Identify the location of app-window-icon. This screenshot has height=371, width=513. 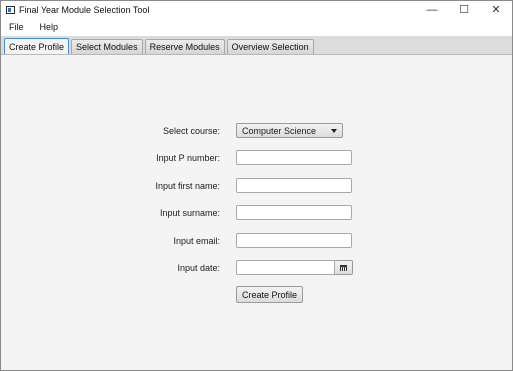
(10, 9).